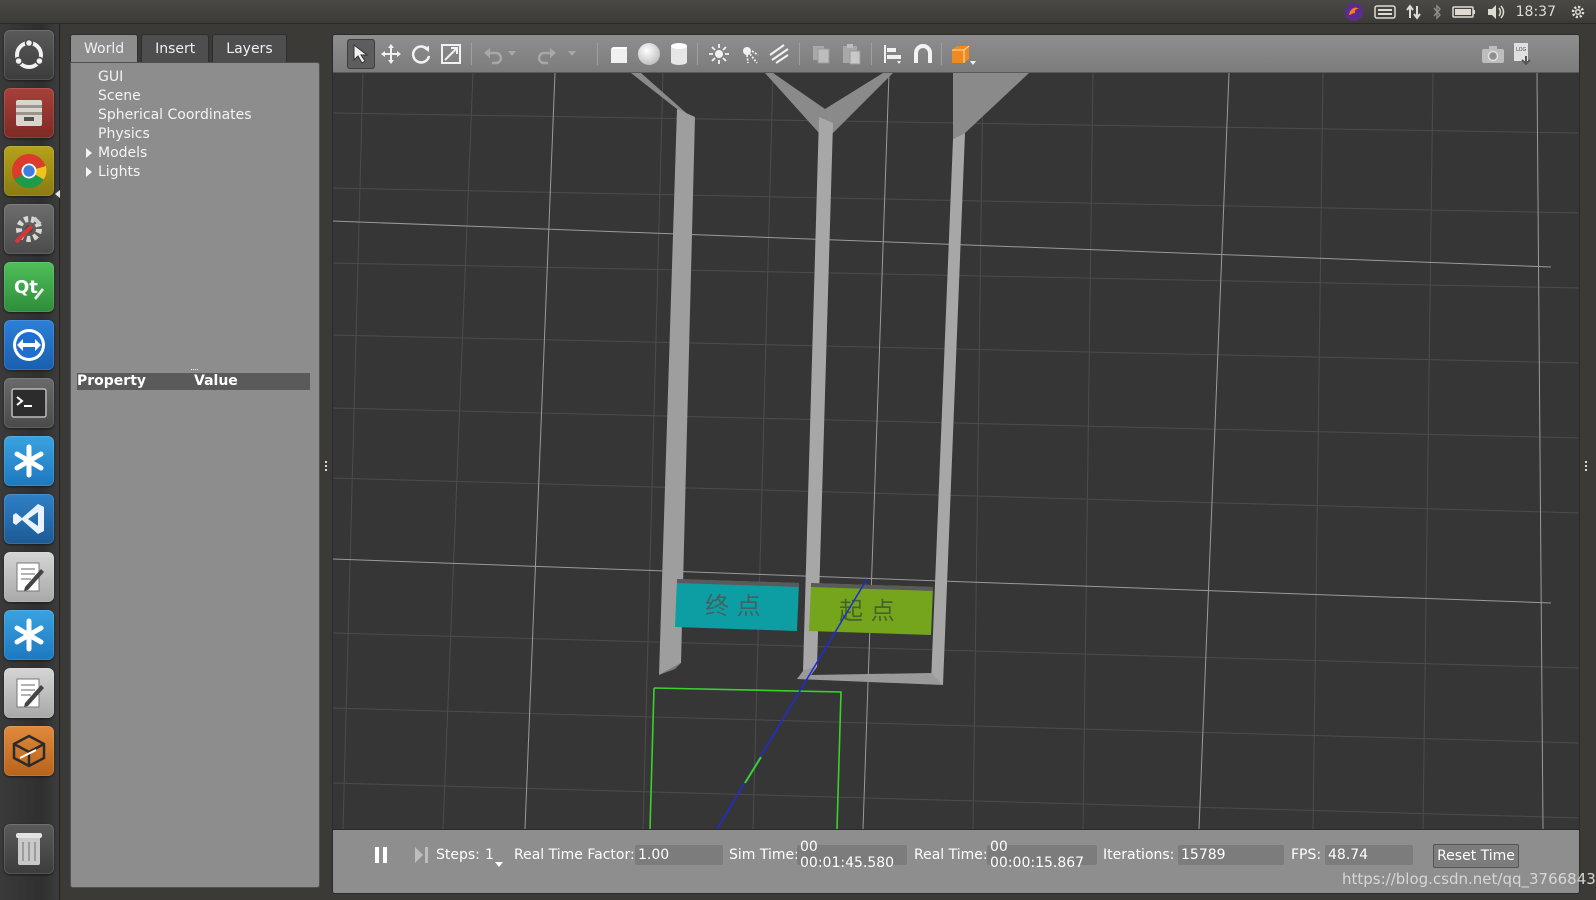  I want to click on y-axis-line, so click(753, 770).